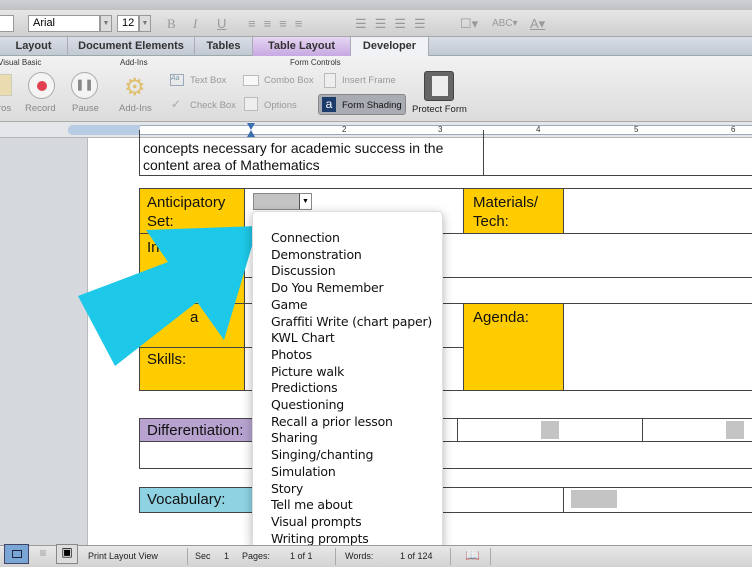 The height and width of the screenshot is (567, 752). Describe the element at coordinates (301, 556) in the screenshot. I see `pages-value: 1 of 1` at that location.